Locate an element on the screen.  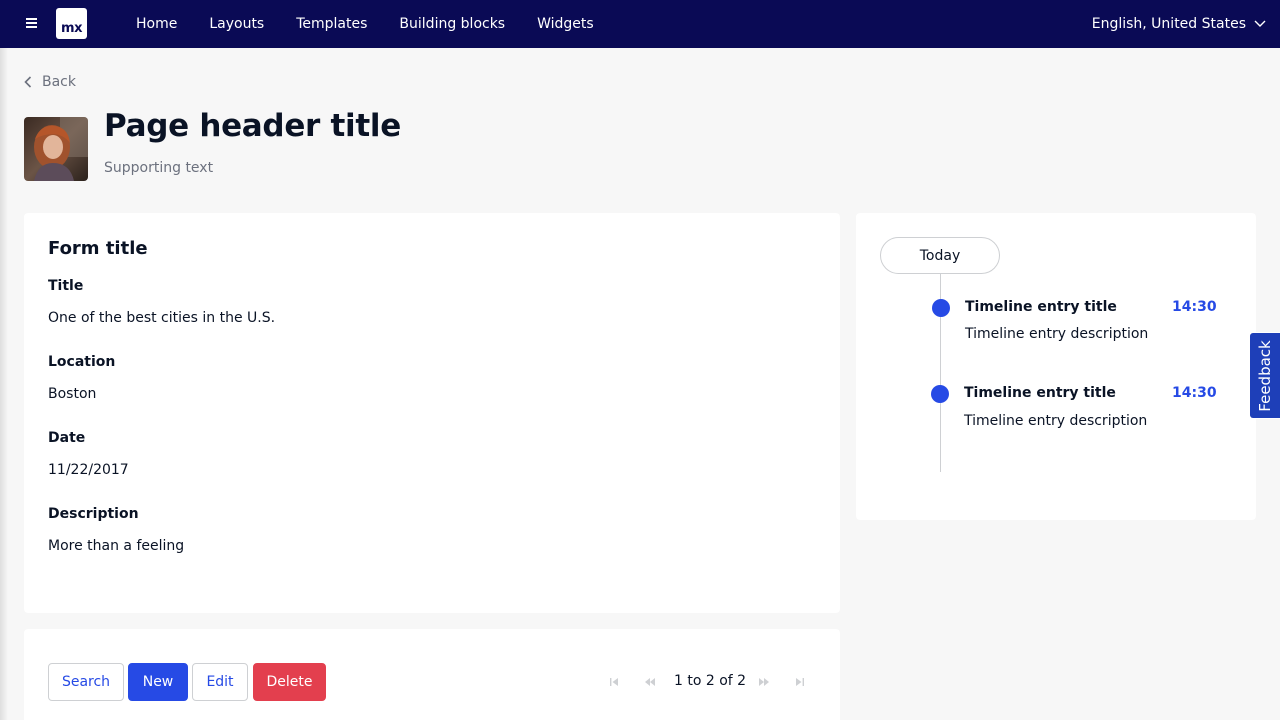
mendix-logo: mx is located at coordinates (71, 23).